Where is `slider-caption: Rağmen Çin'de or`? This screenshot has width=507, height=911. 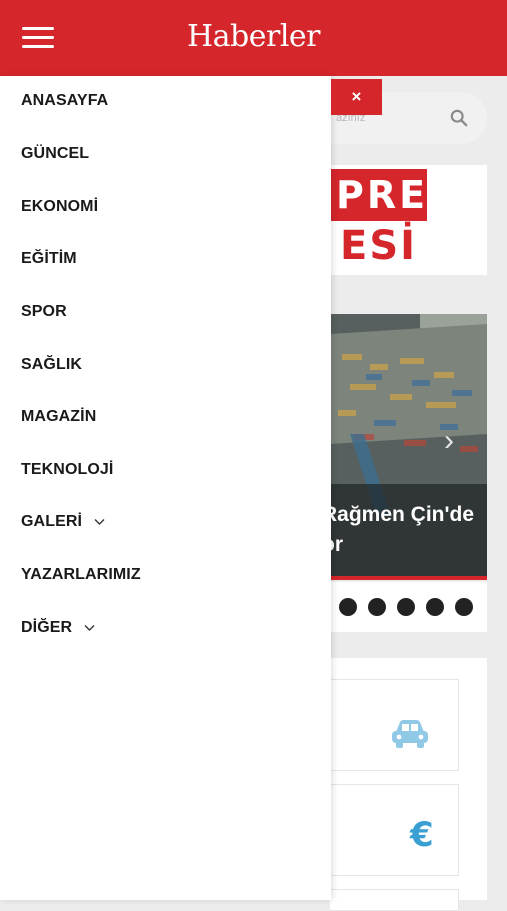
slider-caption: Rağmen Çin'de or is located at coordinates (408, 530).